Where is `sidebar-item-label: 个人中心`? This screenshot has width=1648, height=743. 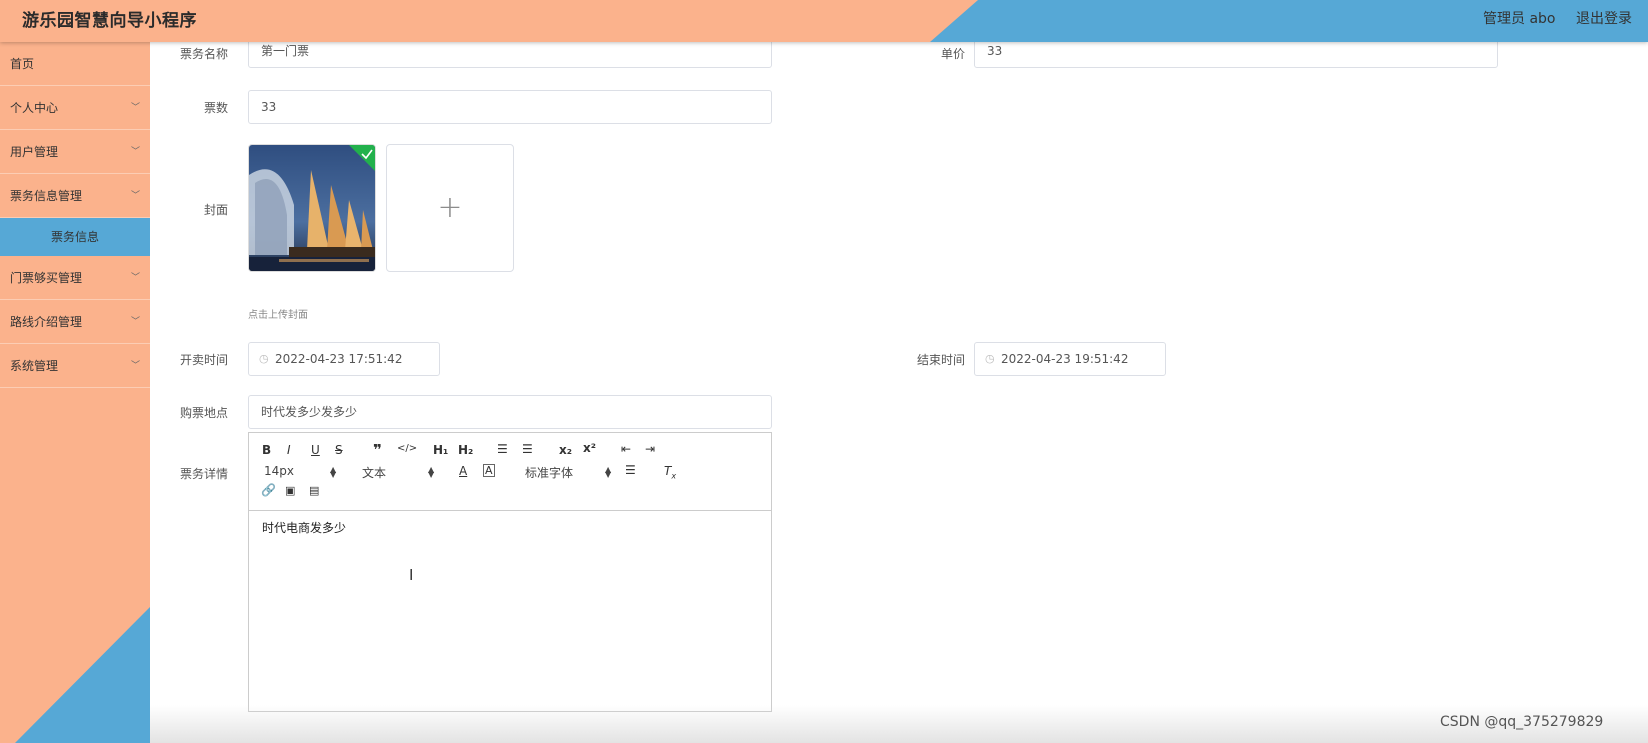 sidebar-item-label: 个人中心 is located at coordinates (34, 108).